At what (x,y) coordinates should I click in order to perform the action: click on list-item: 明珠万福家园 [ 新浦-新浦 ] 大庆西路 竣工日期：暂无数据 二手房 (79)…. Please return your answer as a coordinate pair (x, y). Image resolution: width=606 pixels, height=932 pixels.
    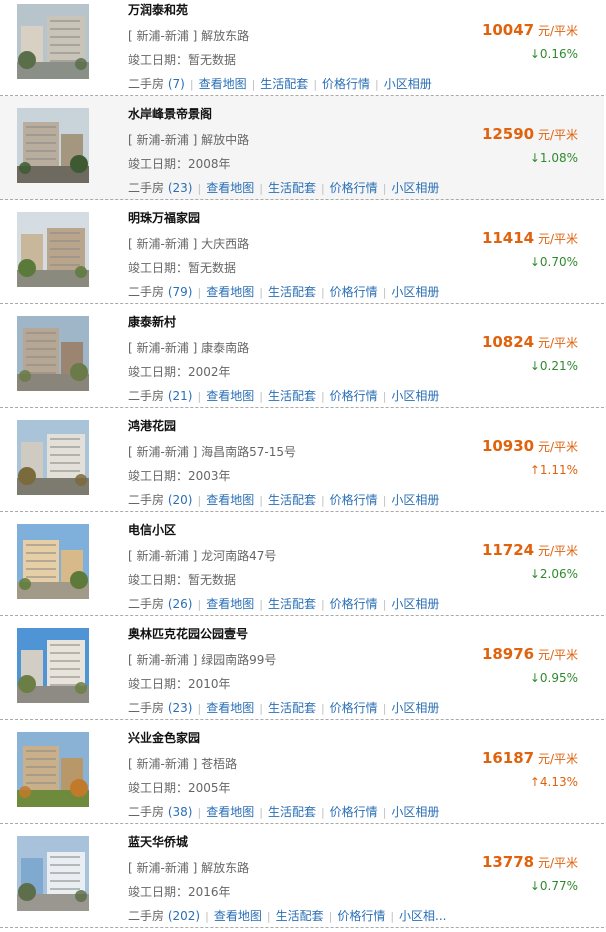
    Looking at the image, I should click on (302, 252).